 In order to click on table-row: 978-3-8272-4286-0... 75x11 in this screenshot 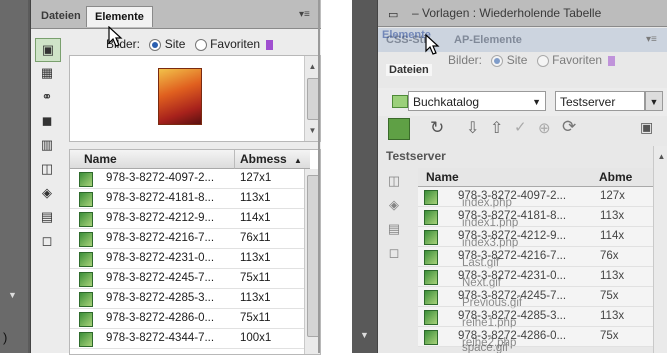, I will do `click(187, 319)`.